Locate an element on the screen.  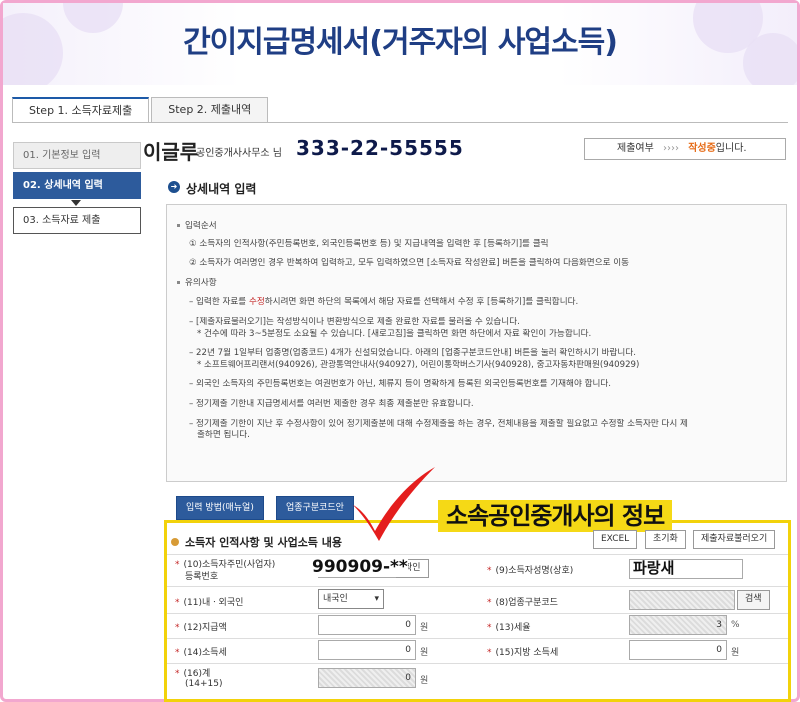
f14-label: * (14)소득세 is located at coordinates (201, 653).